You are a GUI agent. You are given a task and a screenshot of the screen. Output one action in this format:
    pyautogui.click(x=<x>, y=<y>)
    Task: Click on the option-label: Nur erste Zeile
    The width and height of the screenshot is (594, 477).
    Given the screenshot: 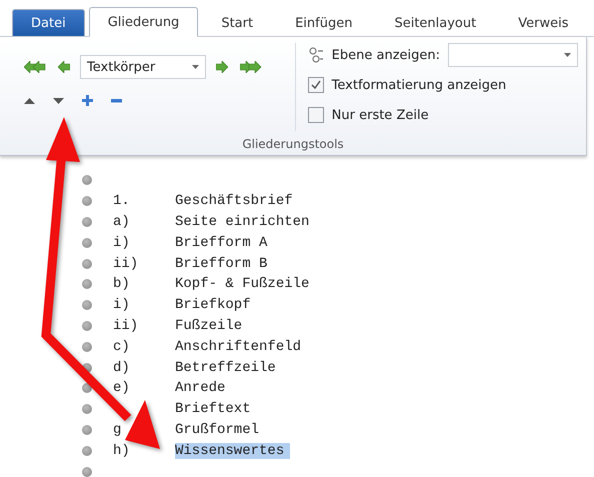 What is the action you would take?
    pyautogui.click(x=380, y=115)
    